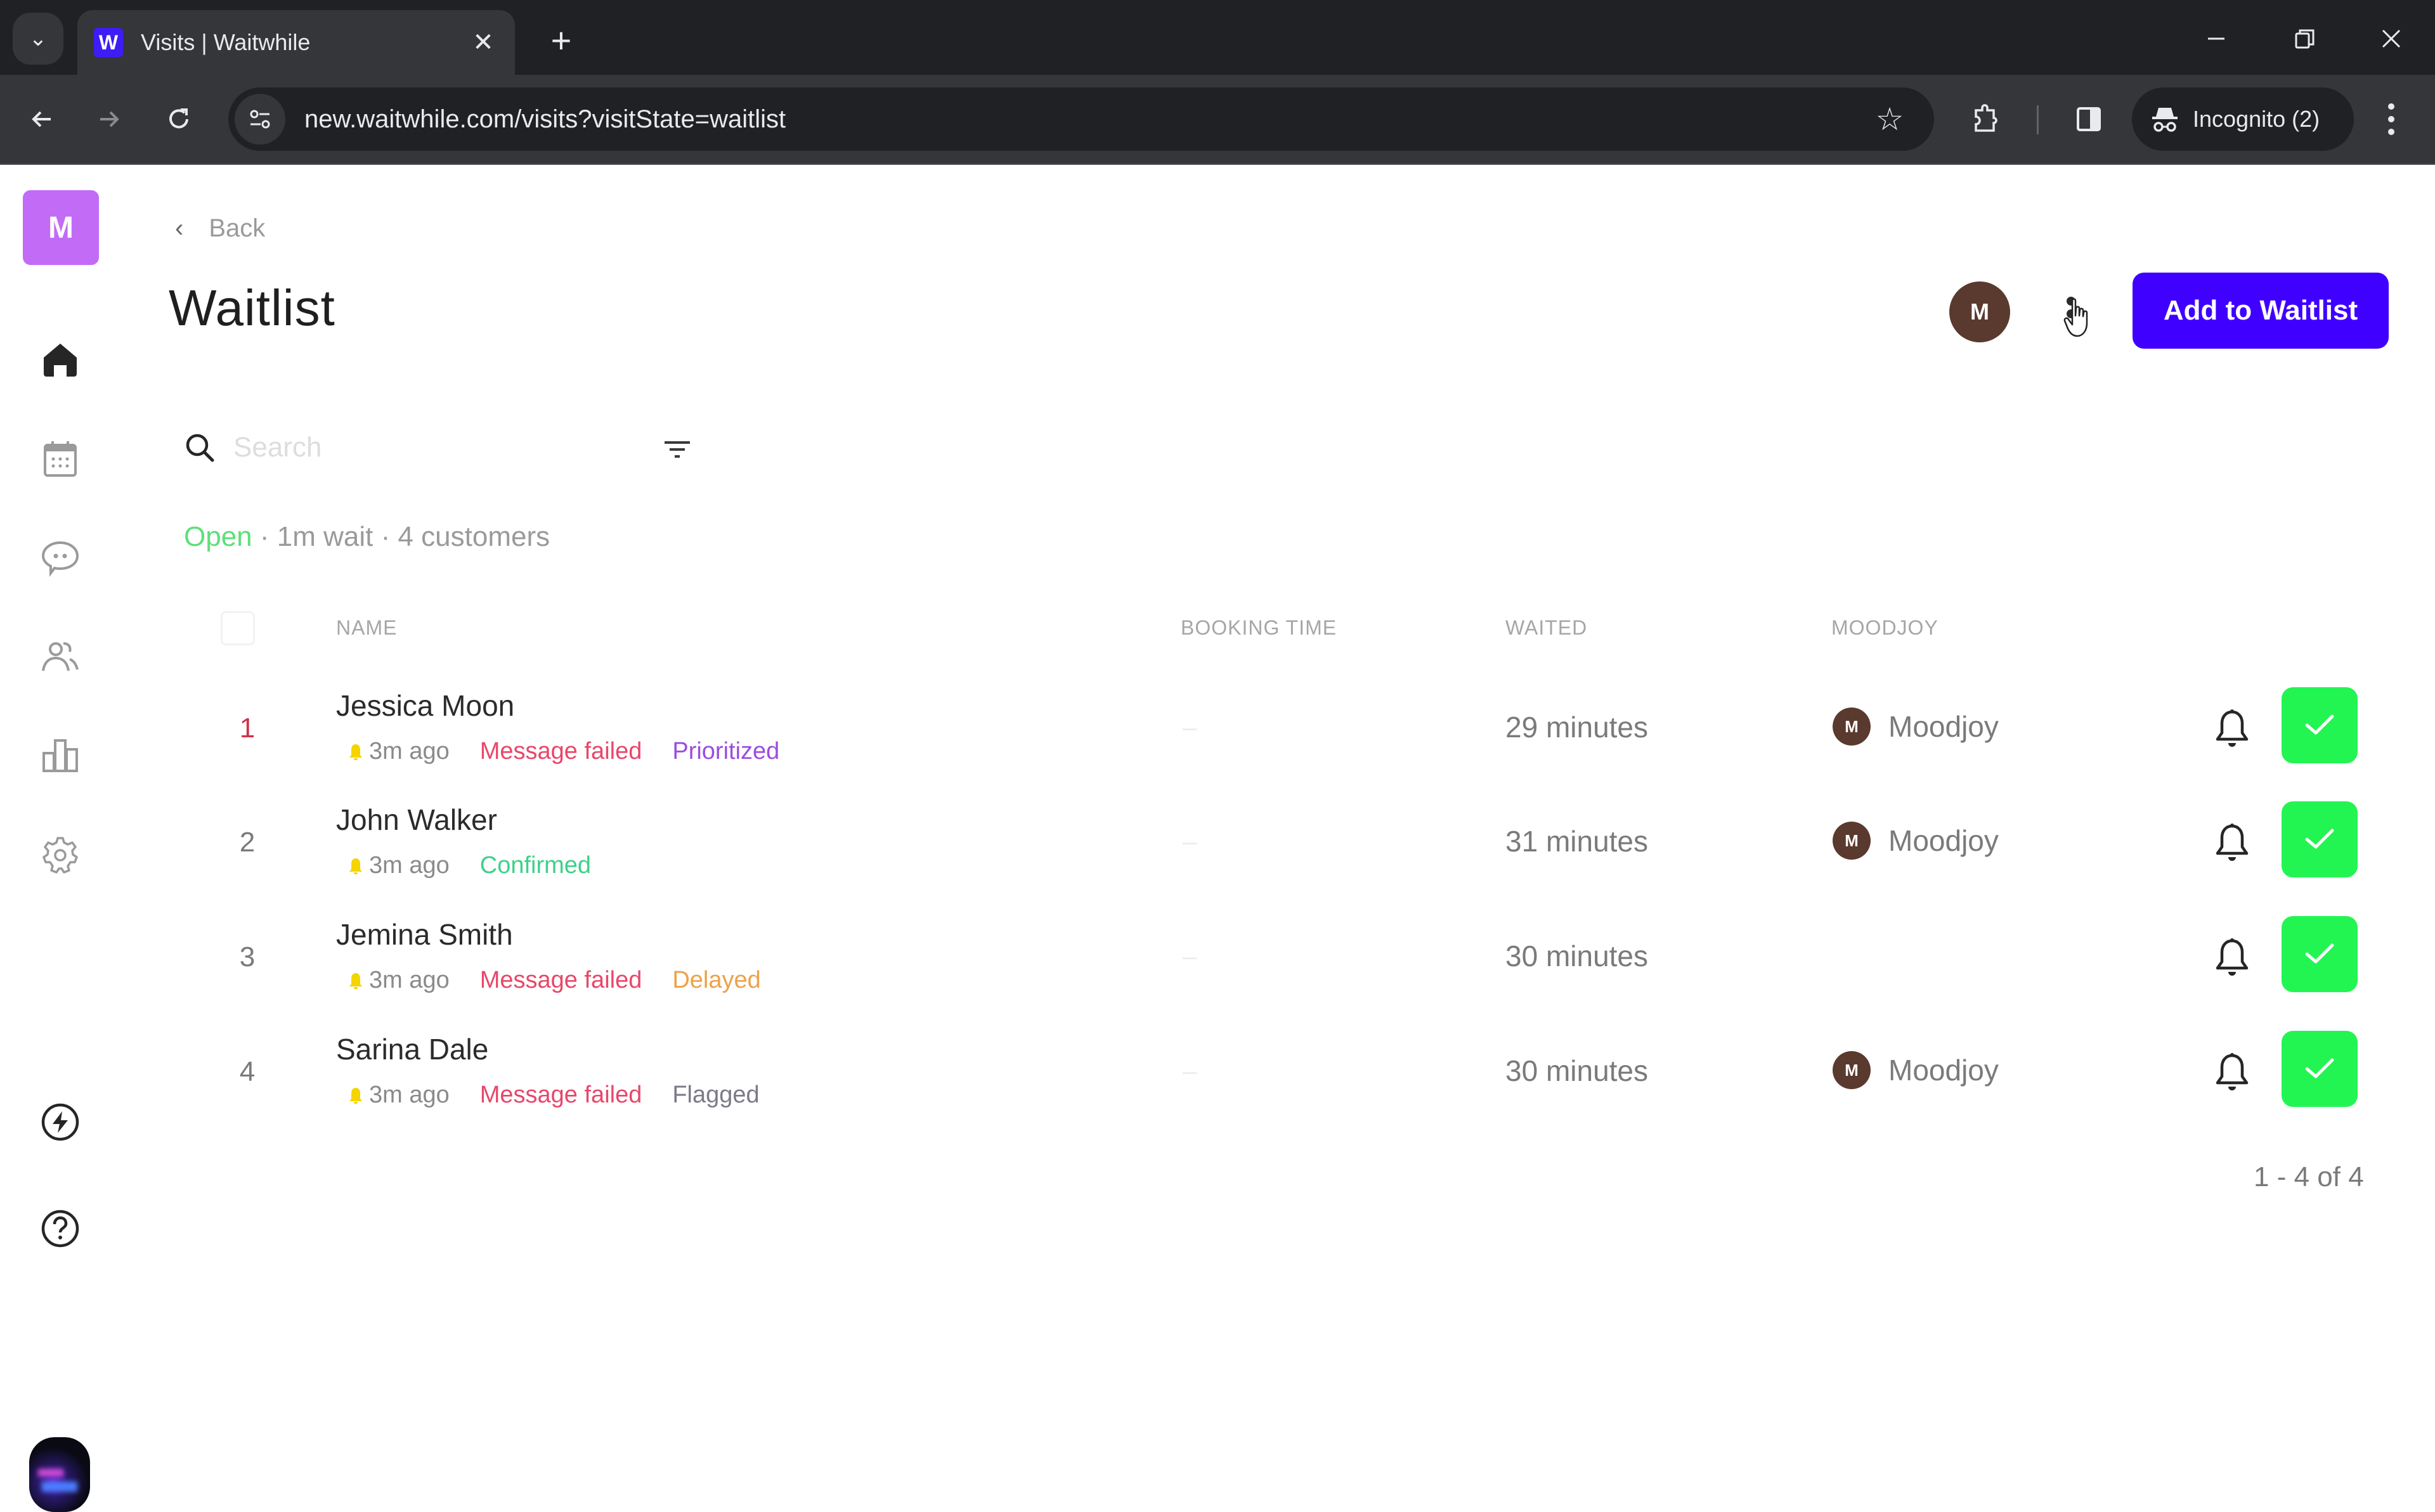  What do you see at coordinates (570, 1095) in the screenshot?
I see `visit-meta: 3m ago Message failed Flagged` at bounding box center [570, 1095].